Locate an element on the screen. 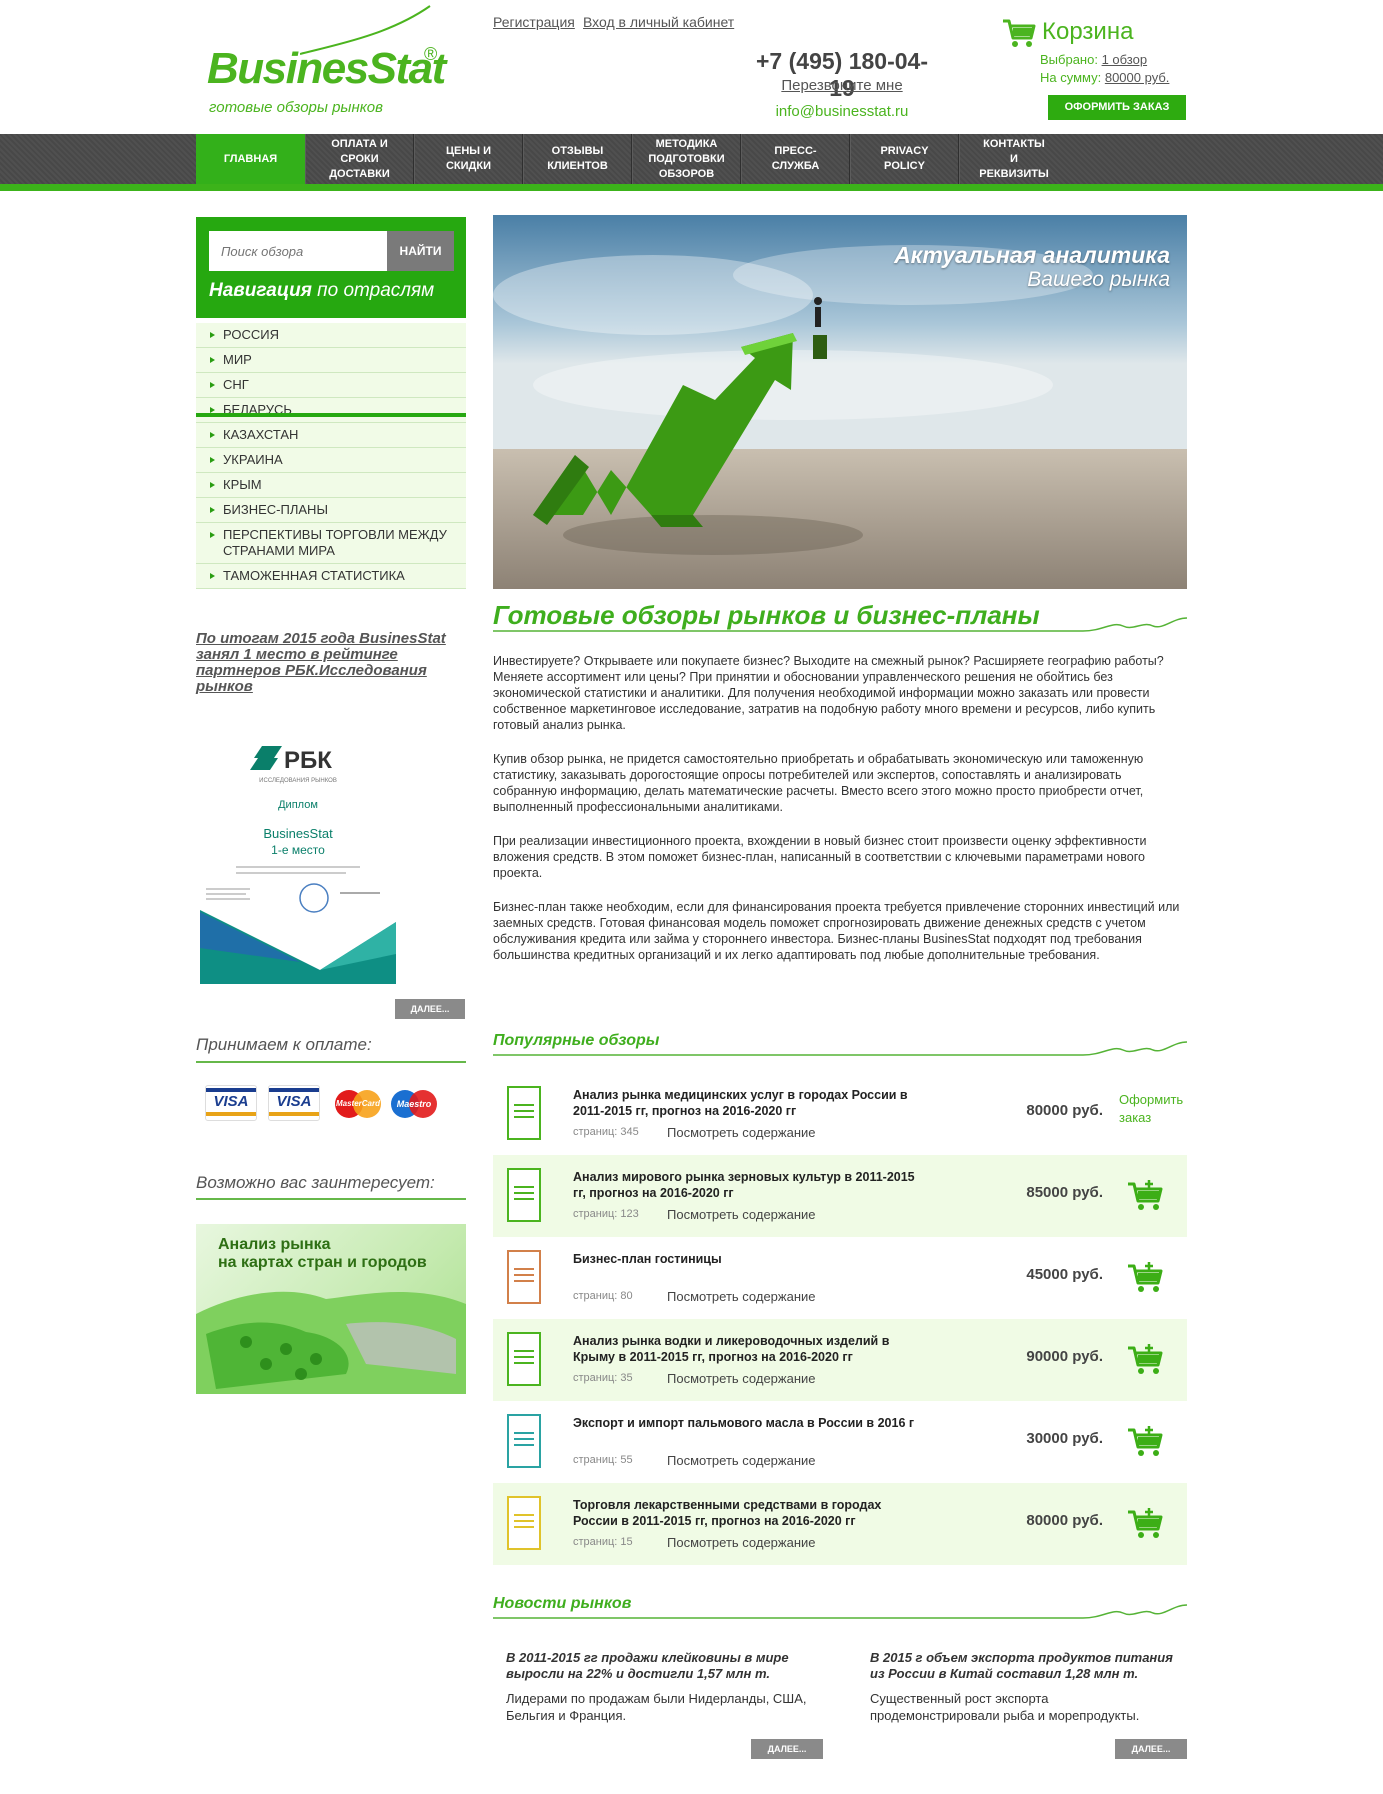 The height and width of the screenshot is (1794, 1383). popular-heading-rule is located at coordinates (840, 1048).